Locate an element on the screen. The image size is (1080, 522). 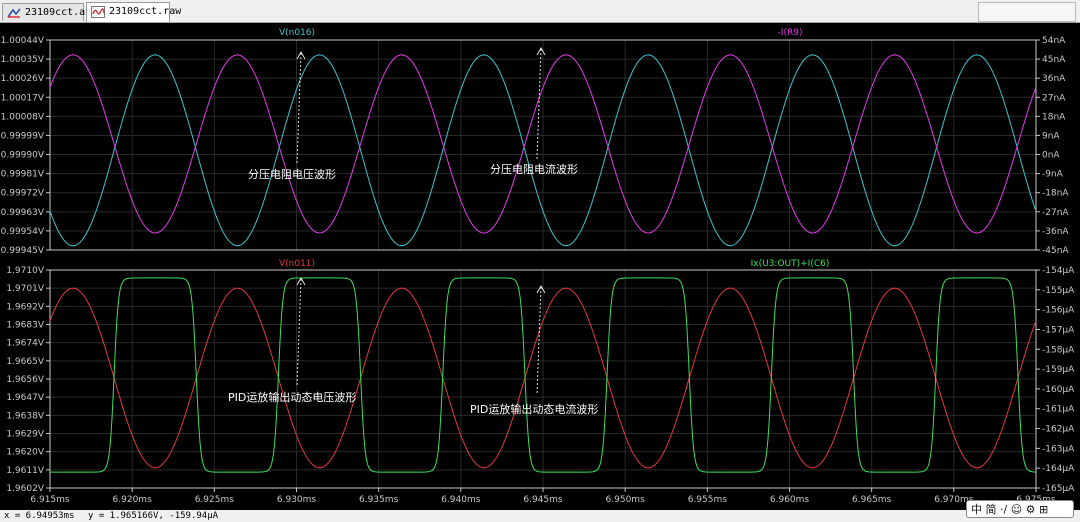
y-right-tick-label: 9nA is located at coordinates (1051, 136).